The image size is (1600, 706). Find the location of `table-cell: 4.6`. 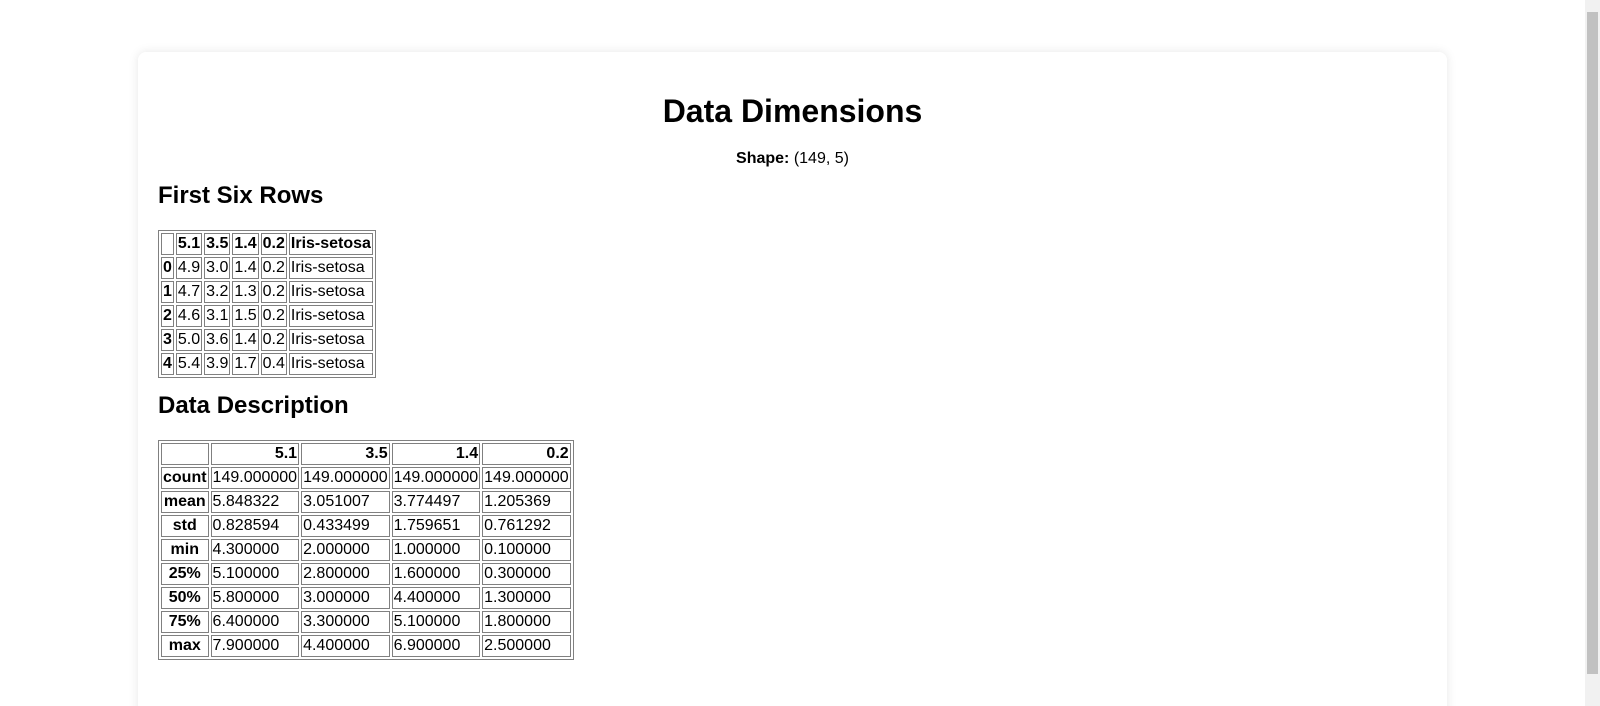

table-cell: 4.6 is located at coordinates (189, 316).